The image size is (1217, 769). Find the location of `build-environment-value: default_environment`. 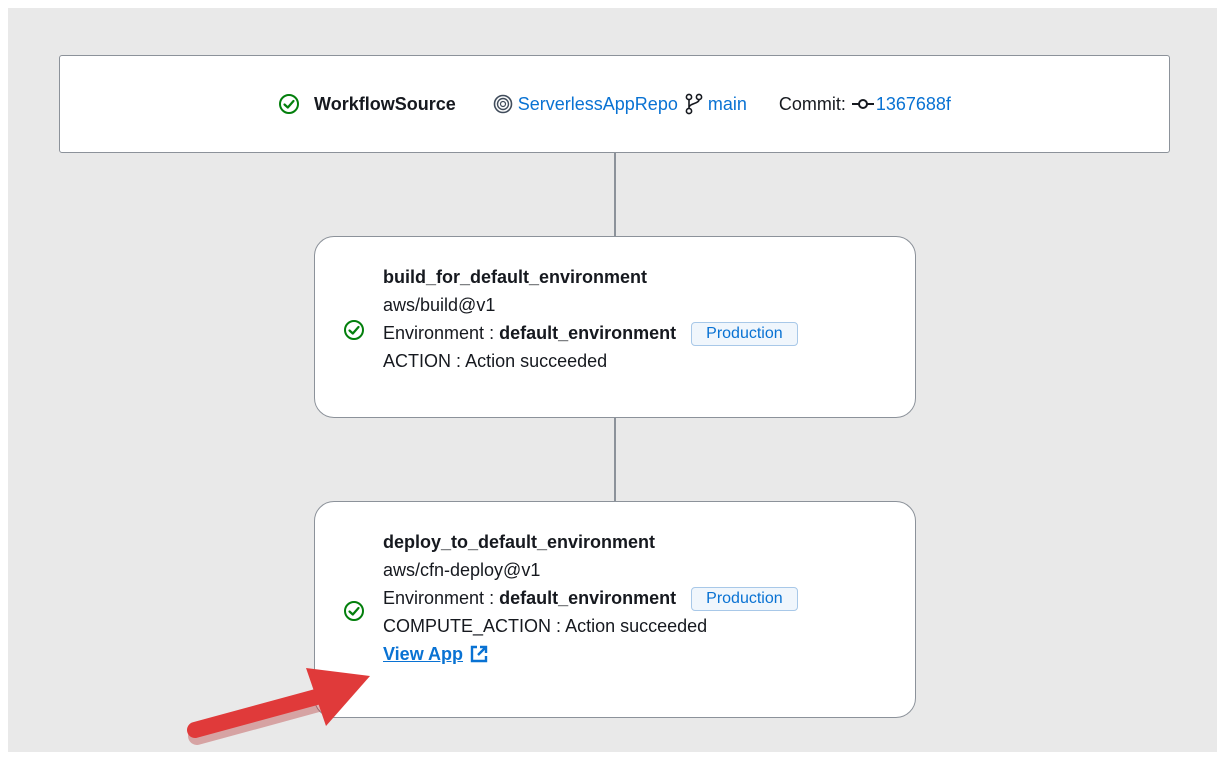

build-environment-value: default_environment is located at coordinates (588, 333).